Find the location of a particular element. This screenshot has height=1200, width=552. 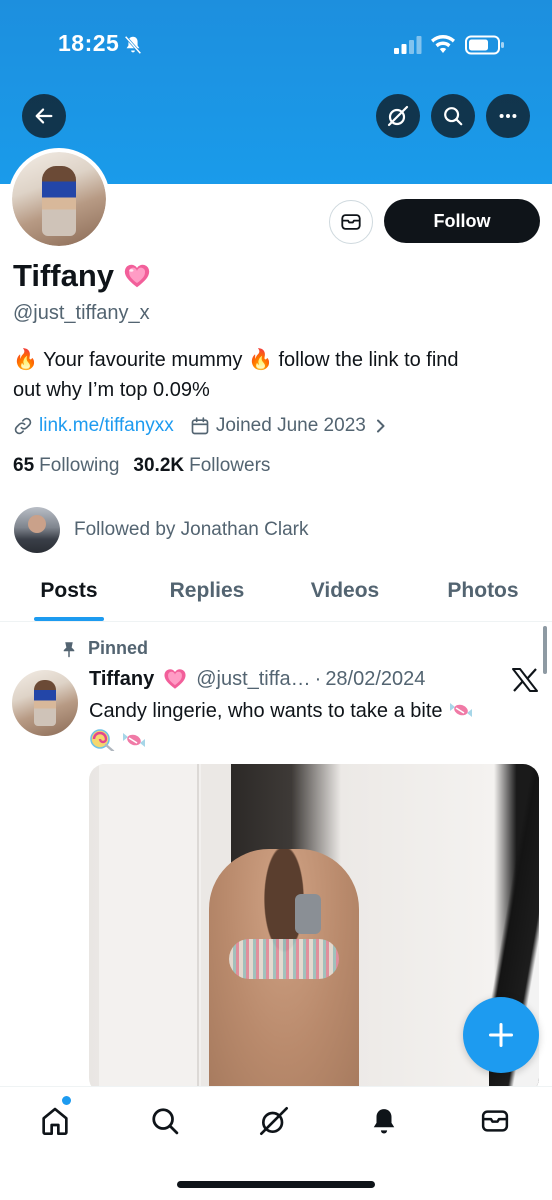

tab-posts-label: Posts is located at coordinates (69, 590).